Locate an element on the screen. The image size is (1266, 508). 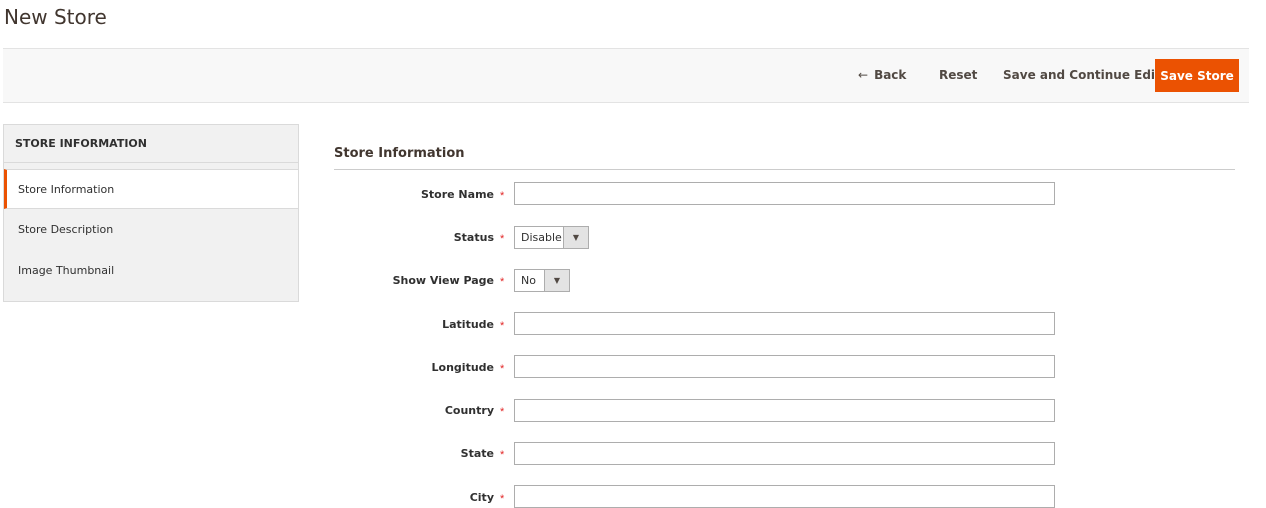
country-label: Country is located at coordinates (469, 410).